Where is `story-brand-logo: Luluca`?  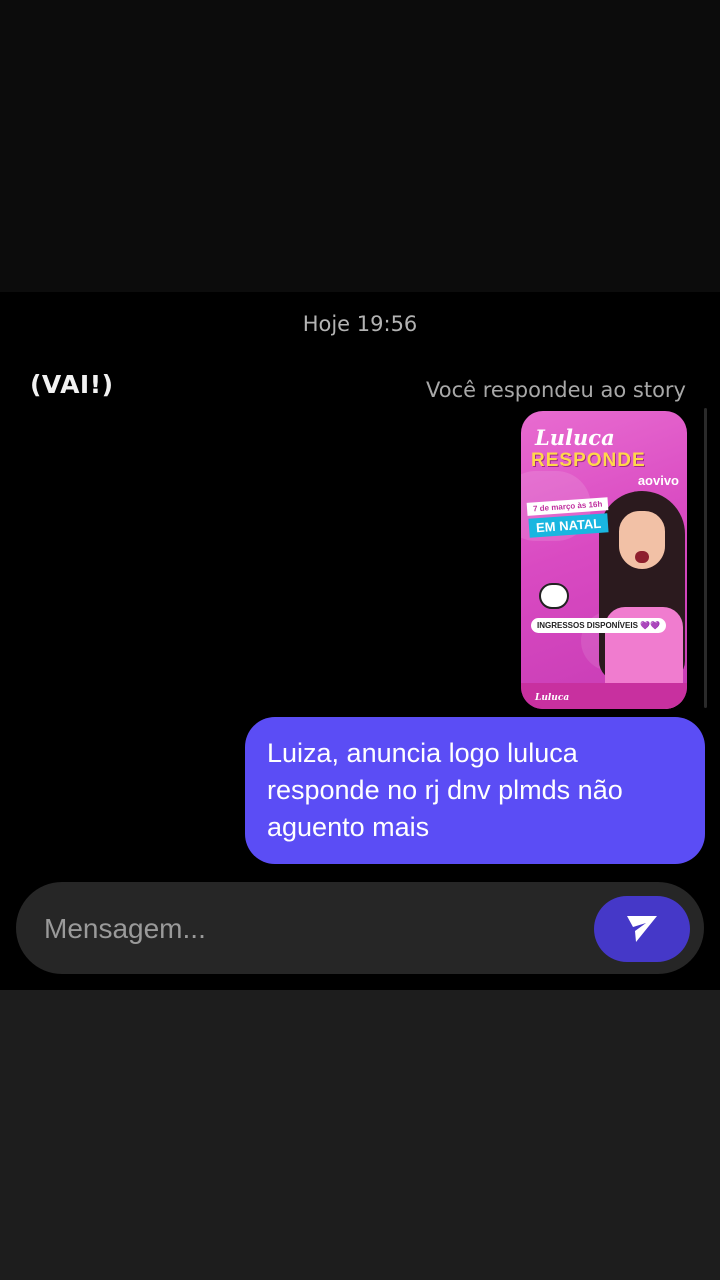 story-brand-logo: Luluca is located at coordinates (575, 437).